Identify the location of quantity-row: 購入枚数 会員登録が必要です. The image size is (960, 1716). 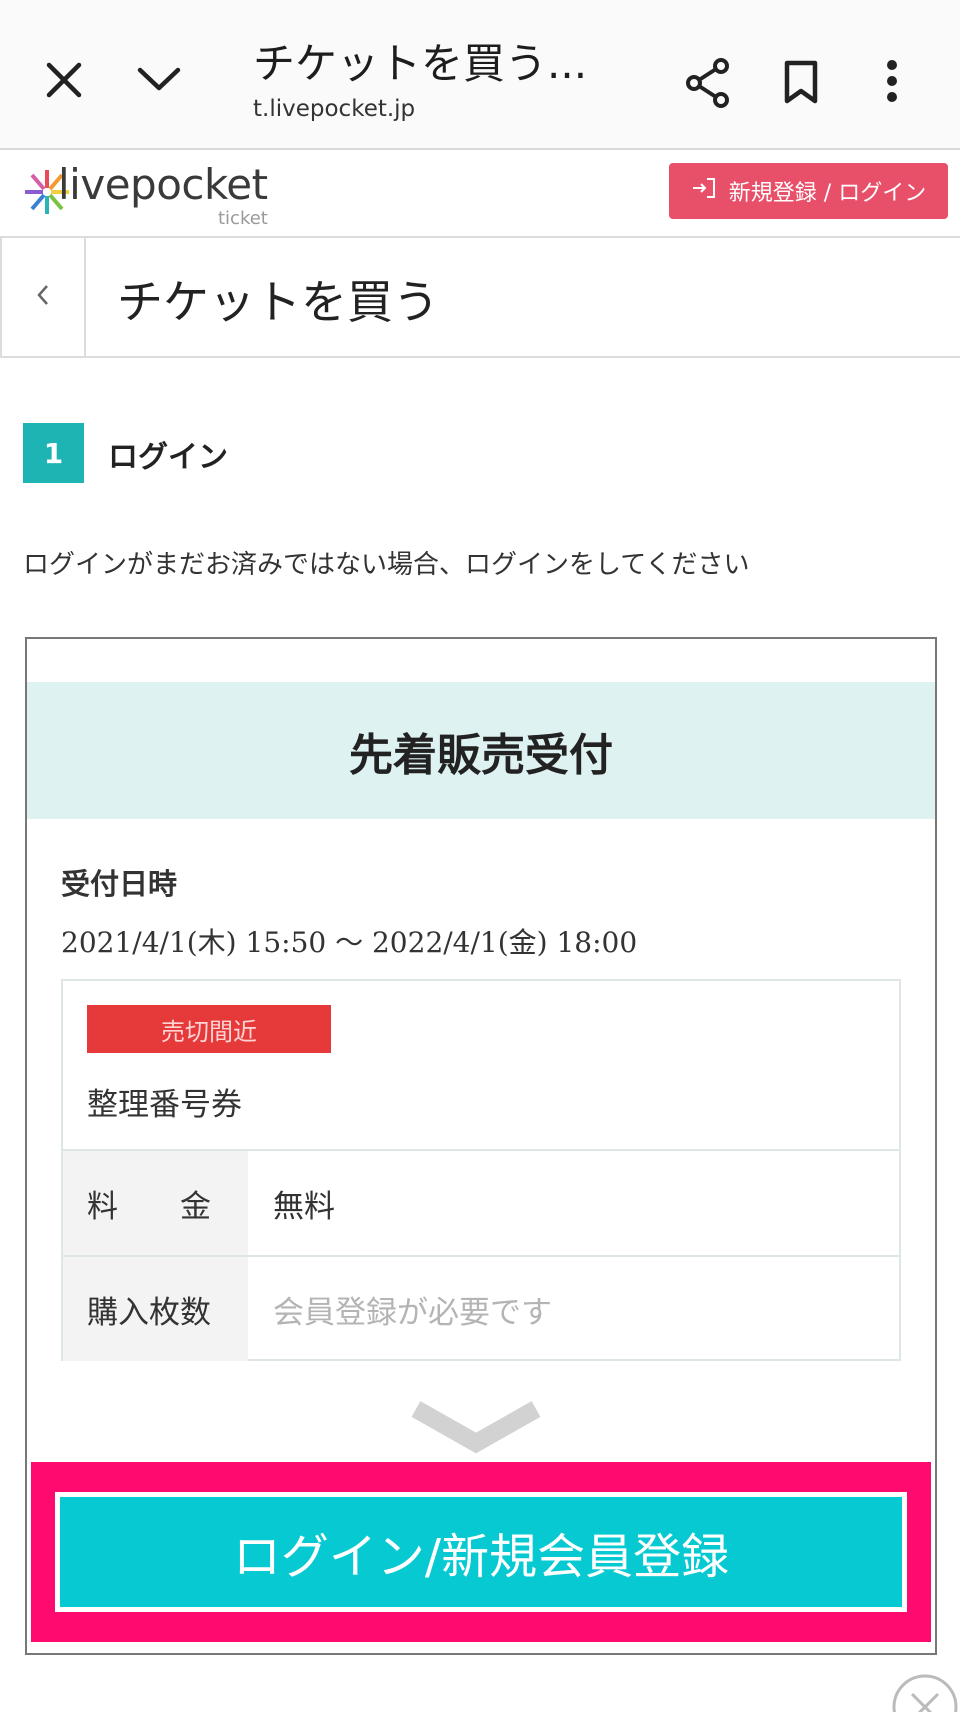
(481, 1308).